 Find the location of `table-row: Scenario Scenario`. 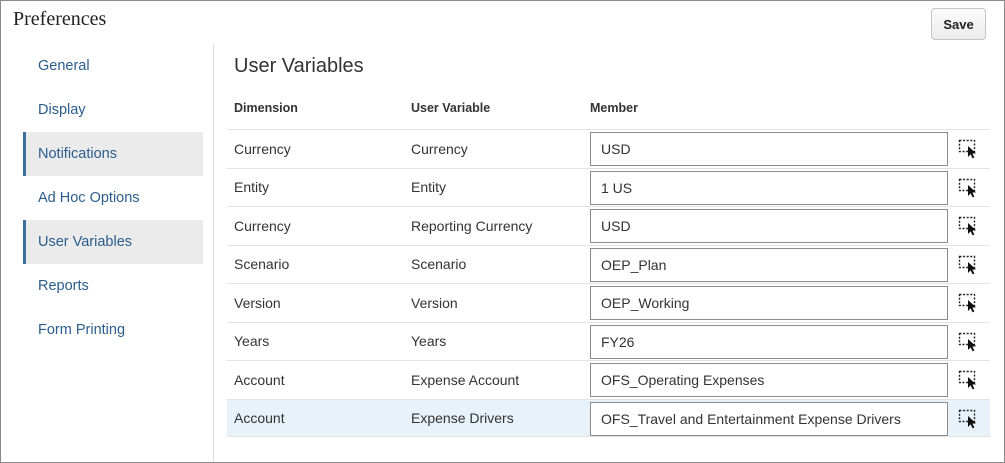

table-row: Scenario Scenario is located at coordinates (608, 264).